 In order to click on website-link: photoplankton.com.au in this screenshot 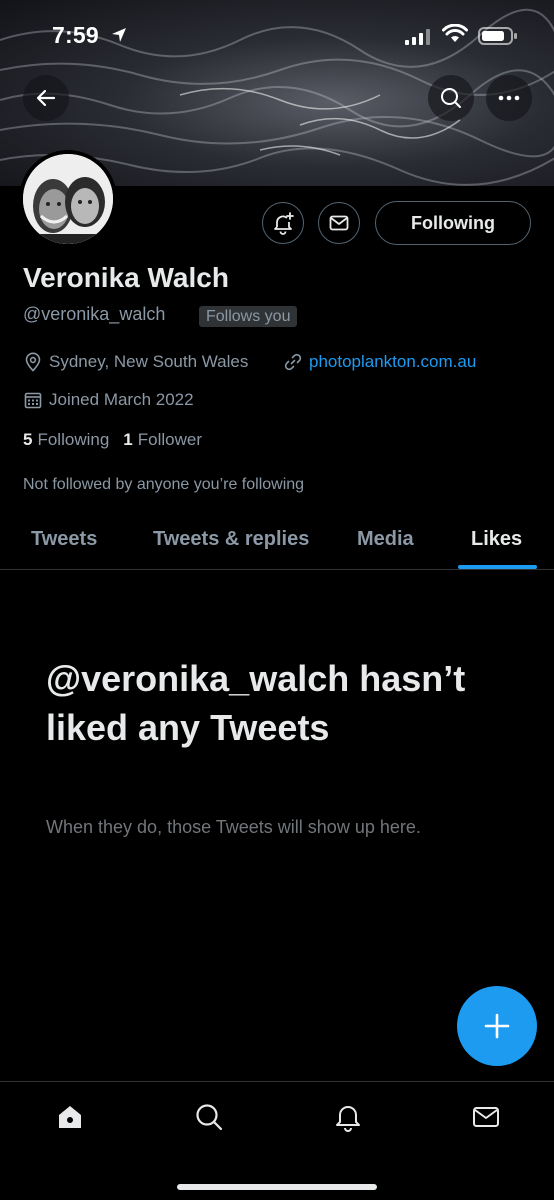, I will do `click(392, 362)`.